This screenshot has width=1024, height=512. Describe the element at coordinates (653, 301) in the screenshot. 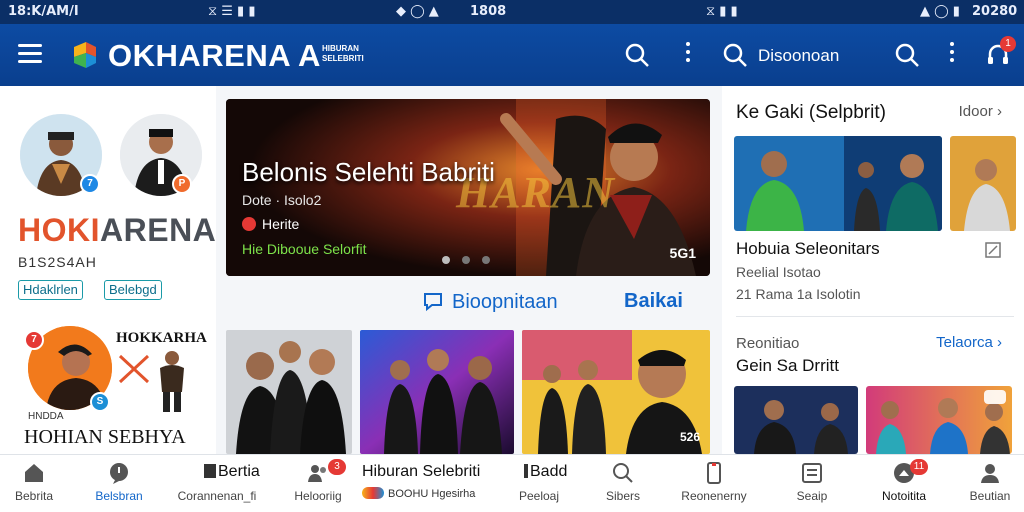

I see `more-link: Baikai` at that location.